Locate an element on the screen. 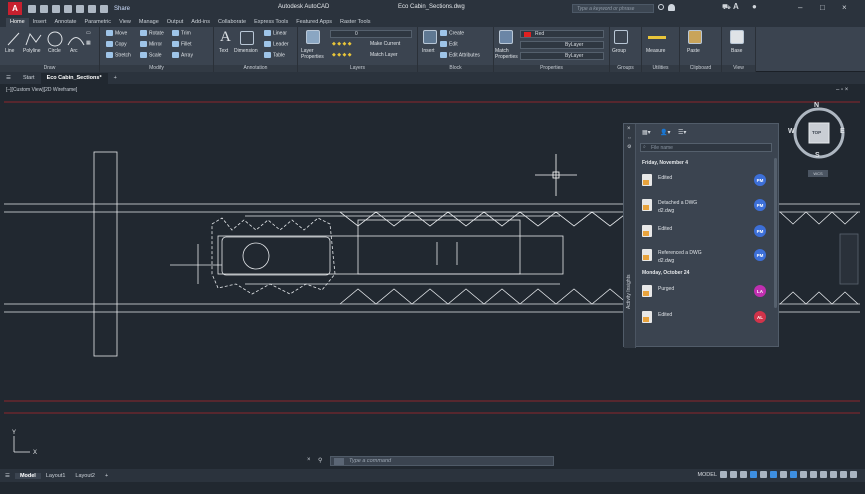 Image resolution: width=865 pixels, height=494 pixels. create-block-button: Create is located at coordinates (452, 33).